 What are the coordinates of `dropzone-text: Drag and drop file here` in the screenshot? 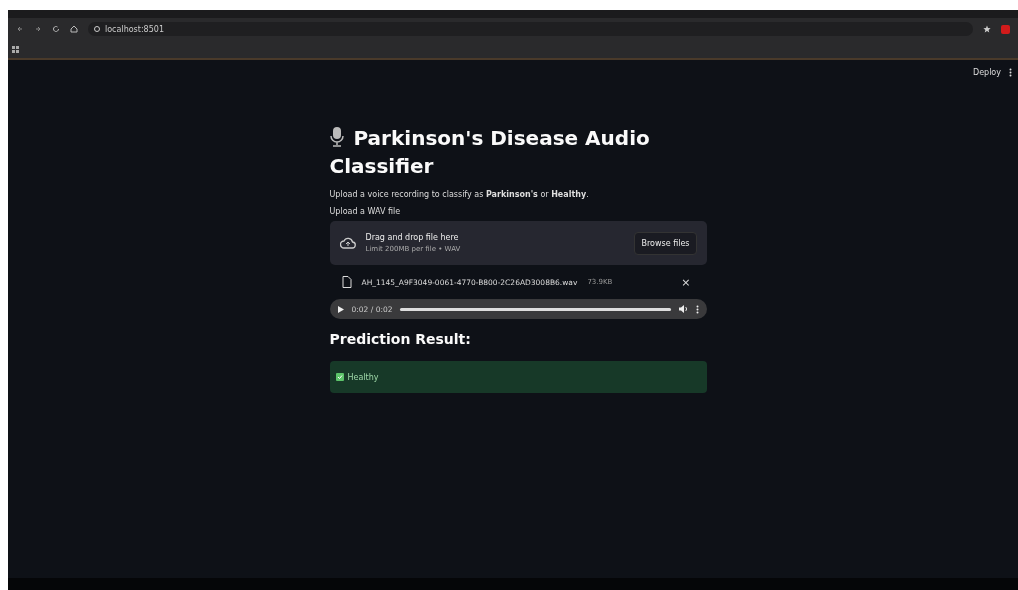 It's located at (412, 237).